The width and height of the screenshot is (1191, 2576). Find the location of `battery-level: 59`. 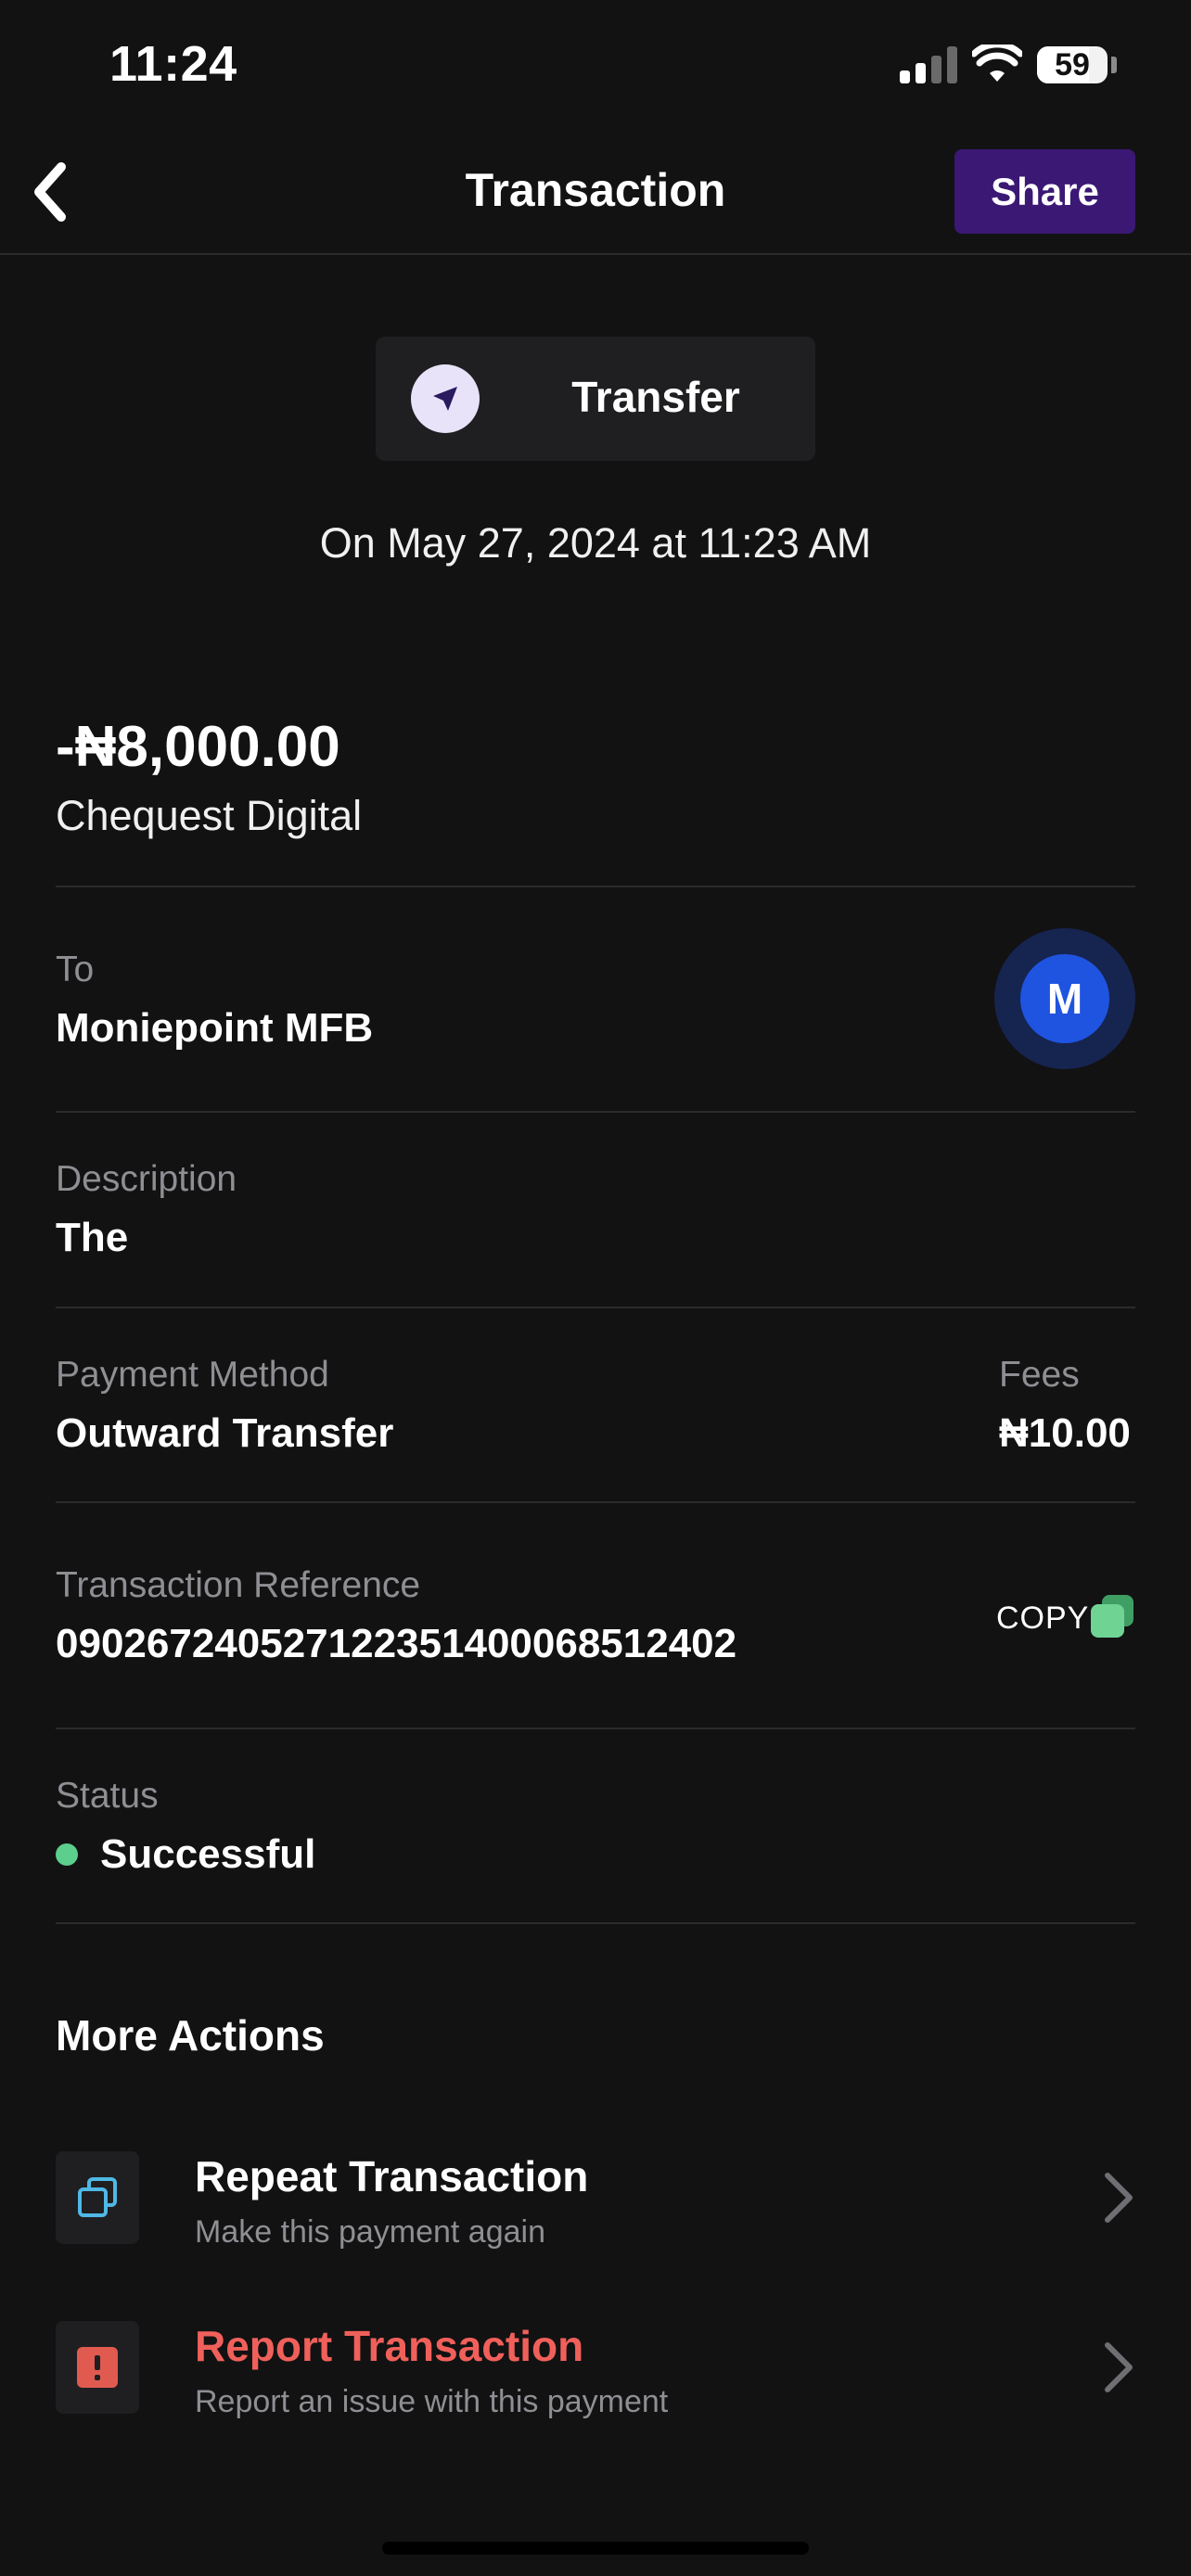

battery-level: 59 is located at coordinates (1073, 65).